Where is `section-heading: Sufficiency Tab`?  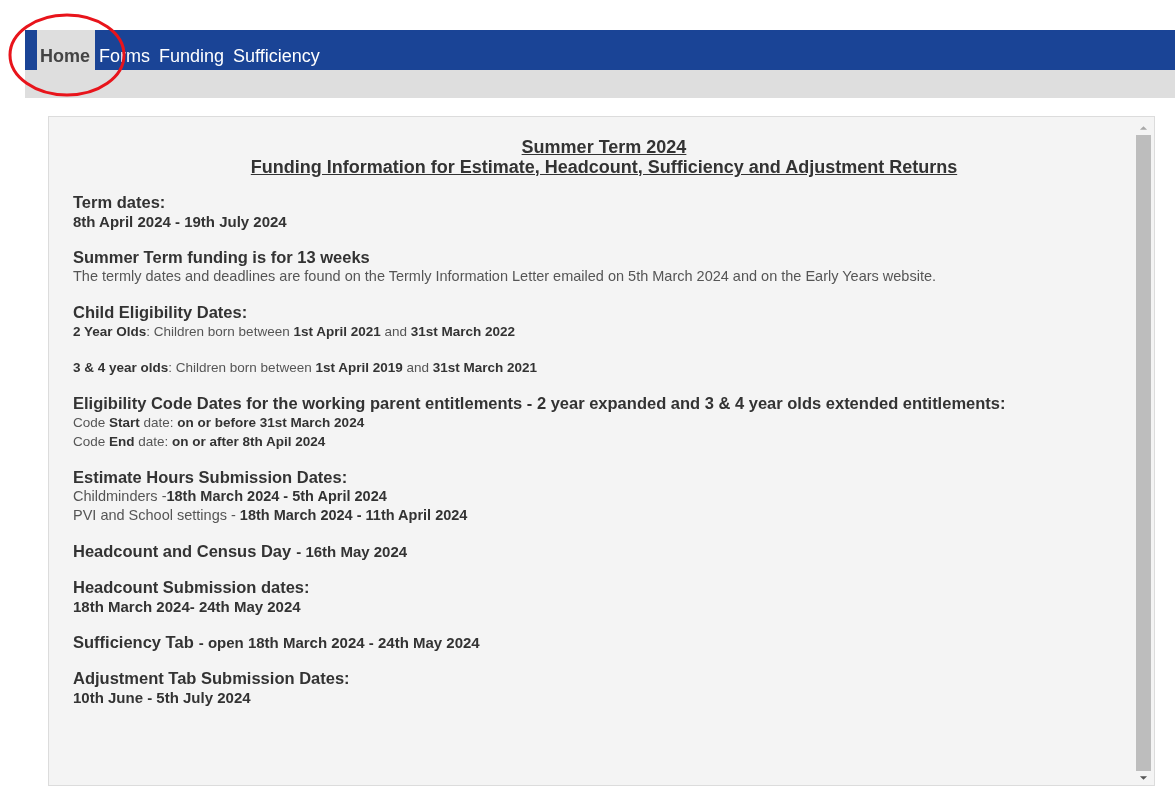 section-heading: Sufficiency Tab is located at coordinates (133, 642).